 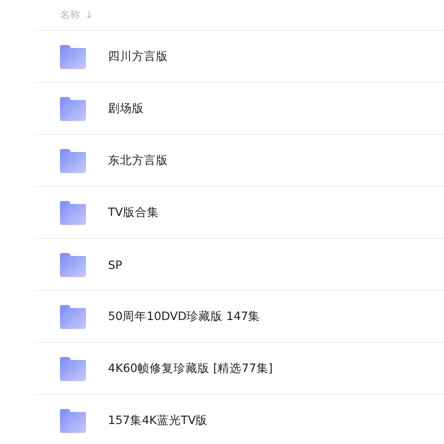 What do you see at coordinates (115, 265) in the screenshot?
I see `folder-name: SP` at bounding box center [115, 265].